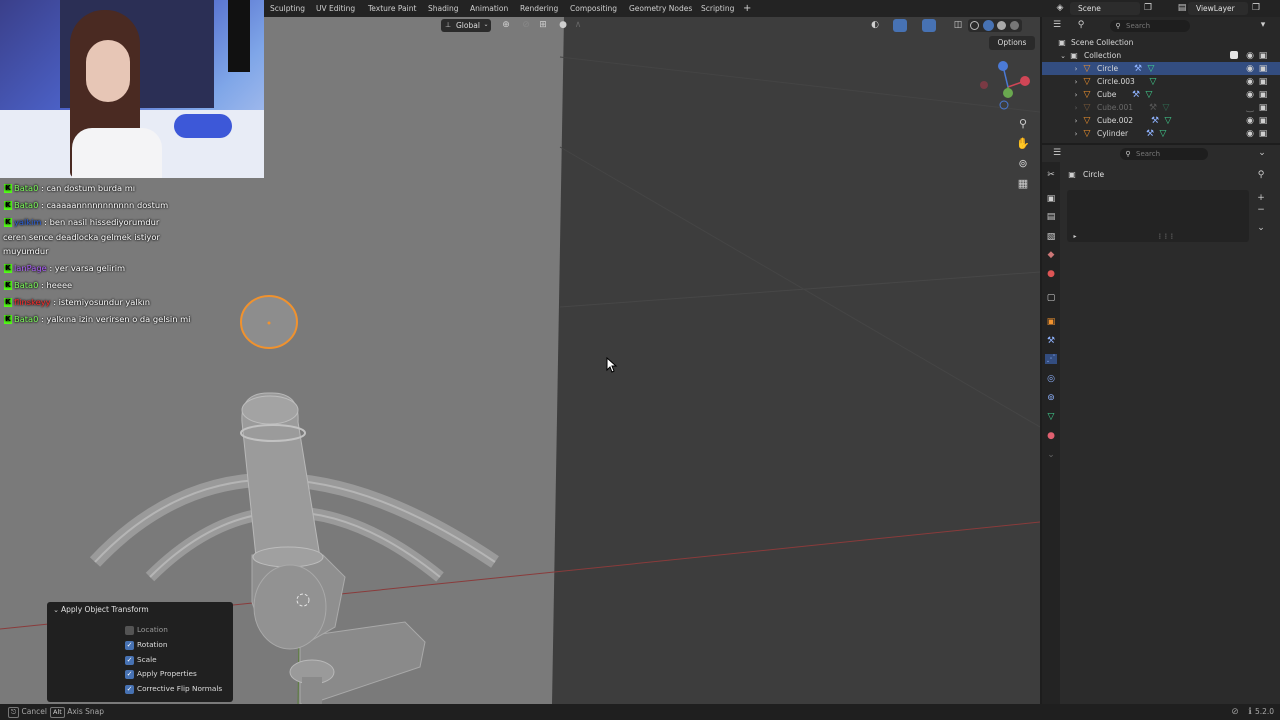 The width and height of the screenshot is (1280, 720). I want to click on solid-shading-icon, so click(988, 25).